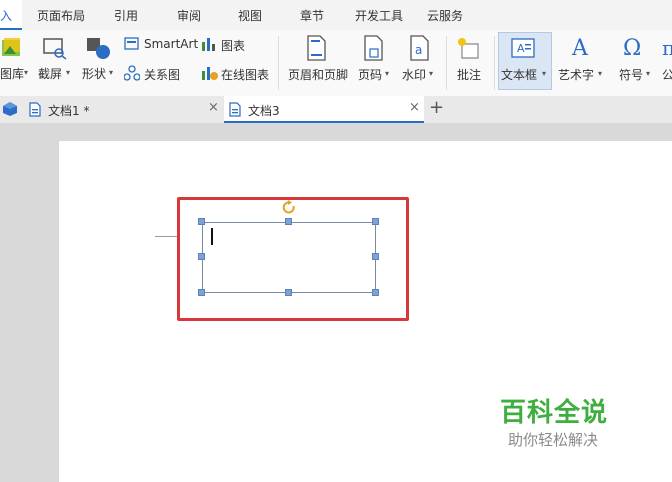 This screenshot has width=672, height=482. I want to click on new-tab-button: +, so click(436, 107).